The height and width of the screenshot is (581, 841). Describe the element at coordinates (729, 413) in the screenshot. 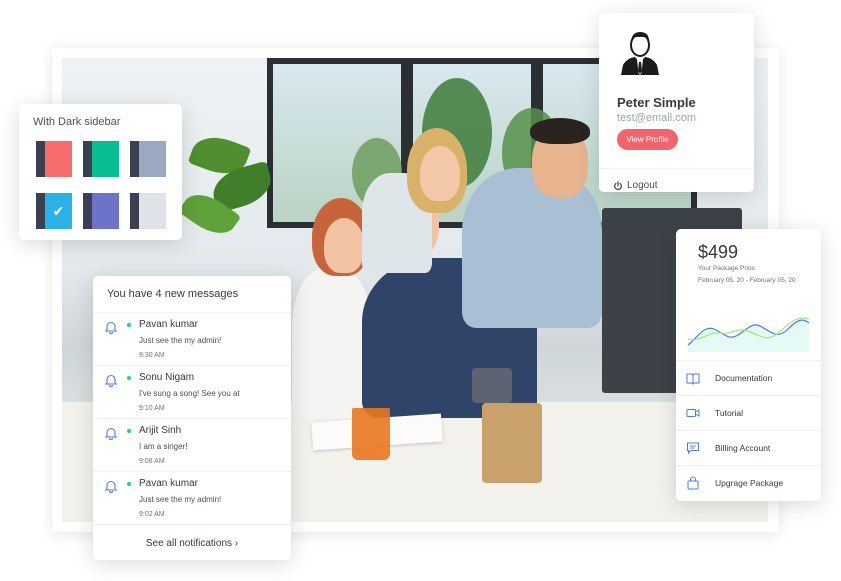

I see `menu-item-label: Tutorial` at that location.